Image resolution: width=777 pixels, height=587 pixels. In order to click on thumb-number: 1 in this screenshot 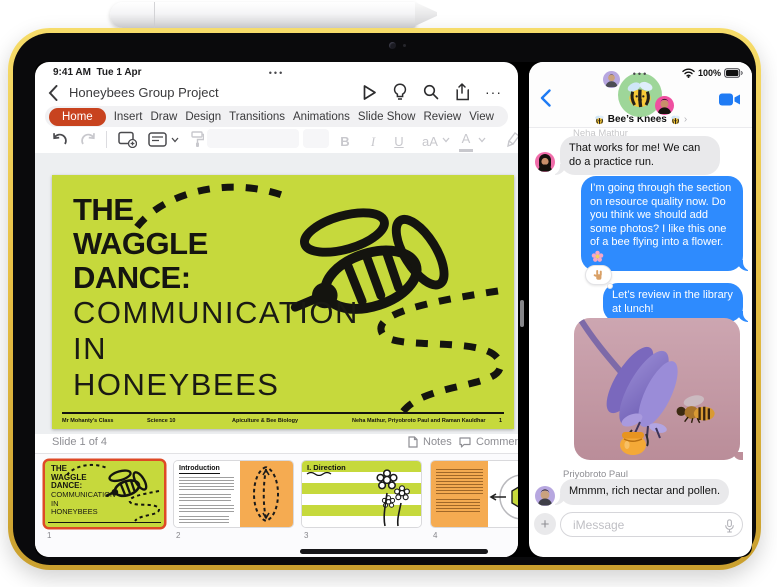, I will do `click(49, 535)`.